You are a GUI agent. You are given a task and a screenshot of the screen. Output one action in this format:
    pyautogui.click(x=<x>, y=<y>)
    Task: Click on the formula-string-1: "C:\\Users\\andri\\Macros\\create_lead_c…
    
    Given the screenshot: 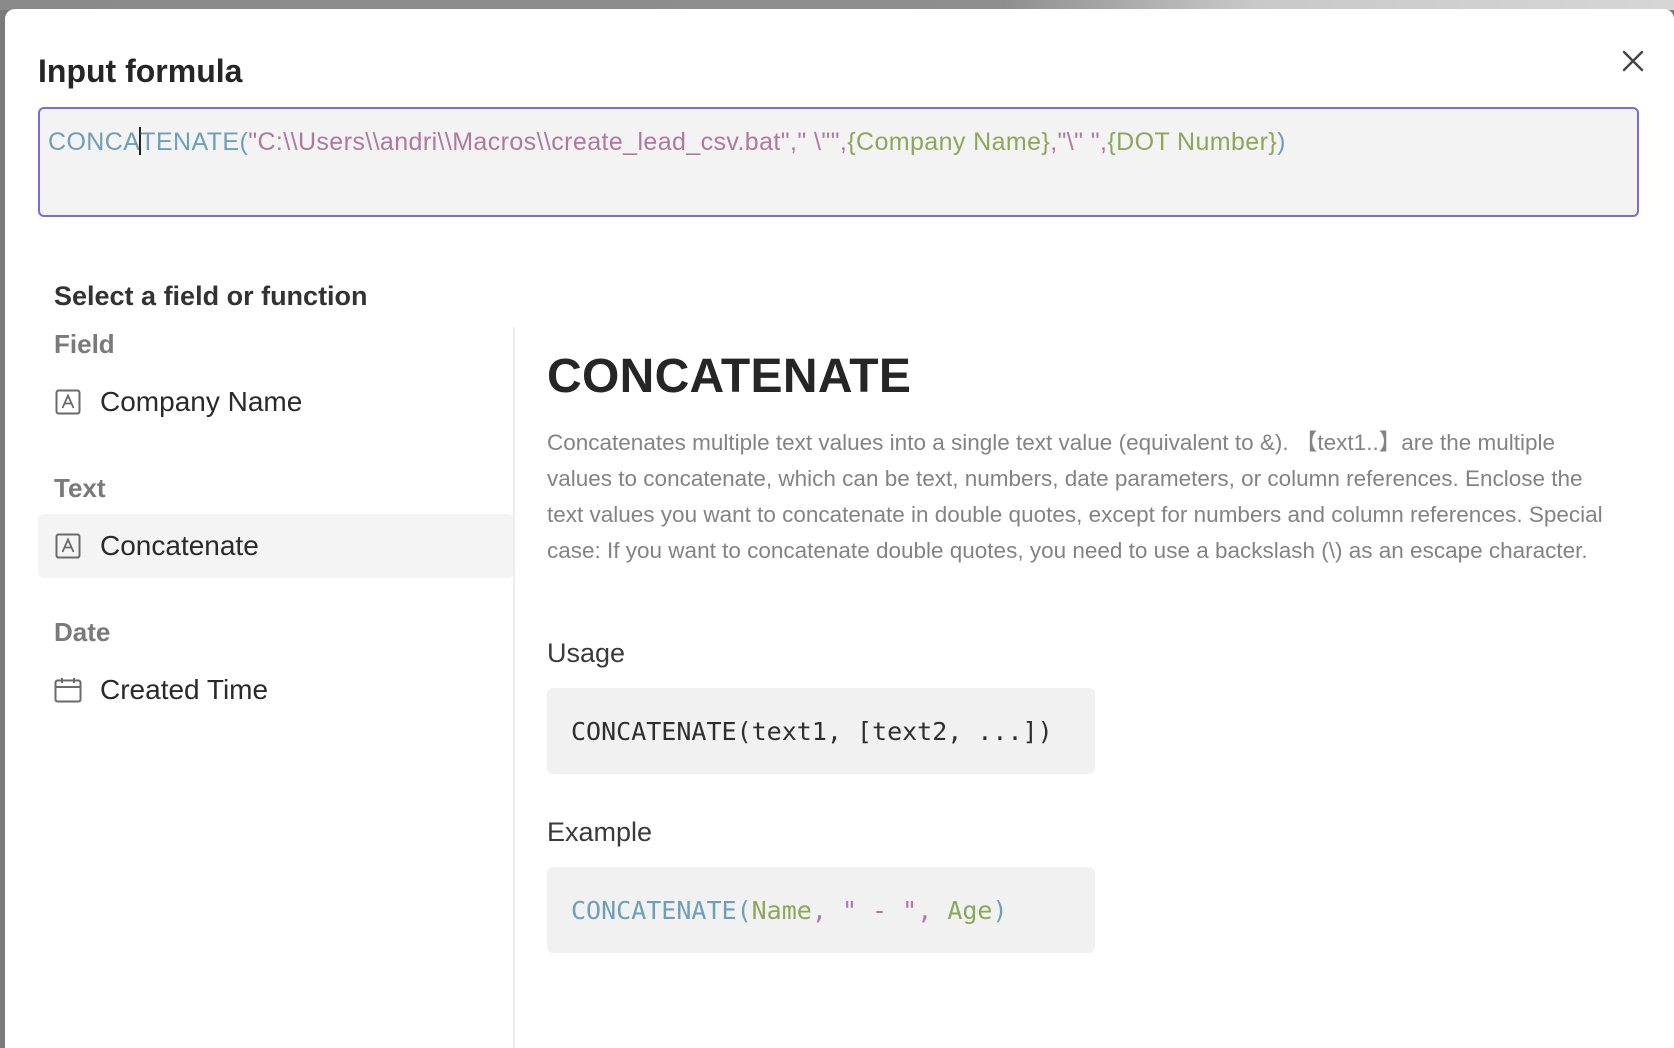 What is the action you would take?
    pyautogui.click(x=548, y=142)
    